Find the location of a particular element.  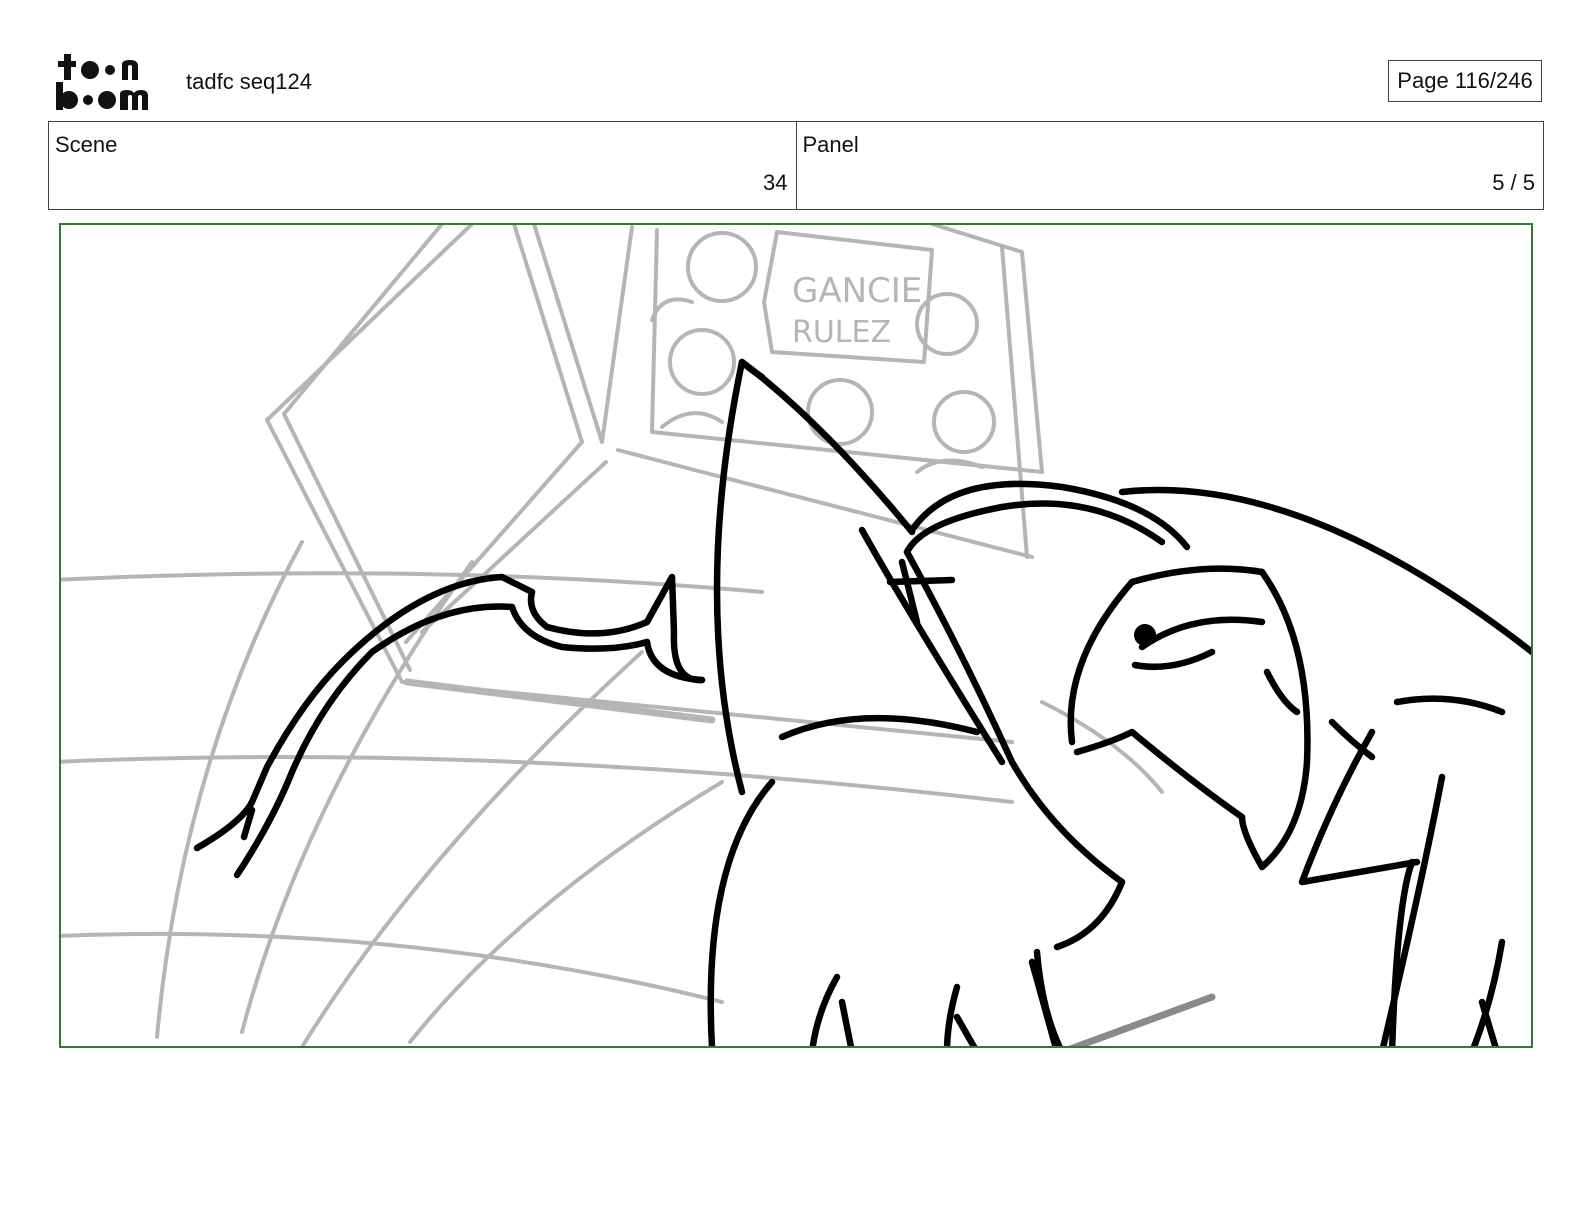

toon-boom-logo is located at coordinates (102, 82).